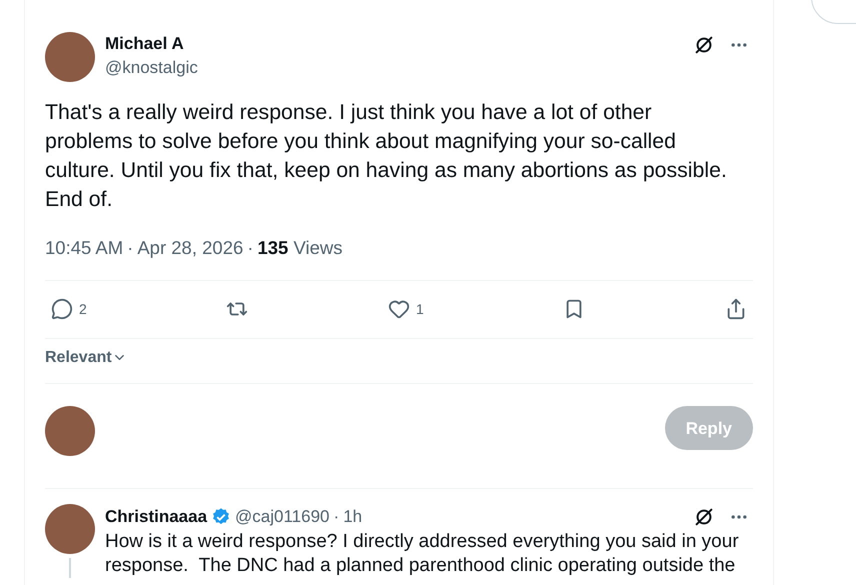 The image size is (856, 585). Describe the element at coordinates (86, 357) in the screenshot. I see `sort-dropdown: Relevant` at that location.